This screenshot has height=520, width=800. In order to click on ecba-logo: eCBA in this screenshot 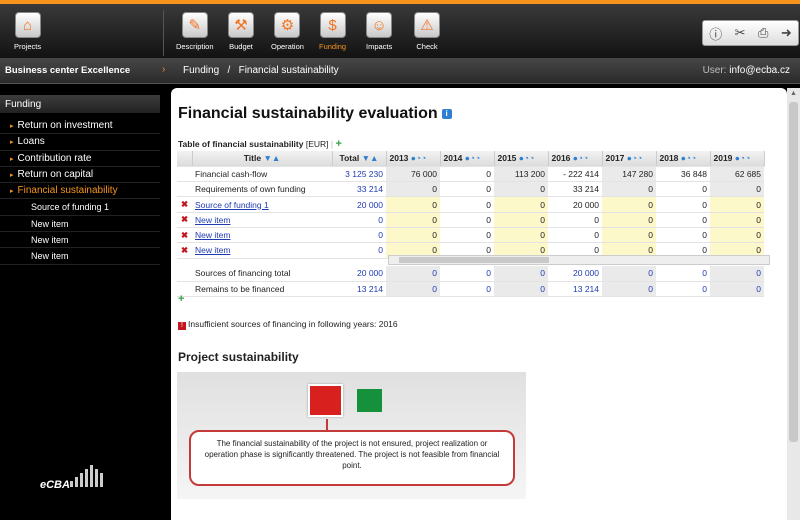, I will do `click(75, 480)`.